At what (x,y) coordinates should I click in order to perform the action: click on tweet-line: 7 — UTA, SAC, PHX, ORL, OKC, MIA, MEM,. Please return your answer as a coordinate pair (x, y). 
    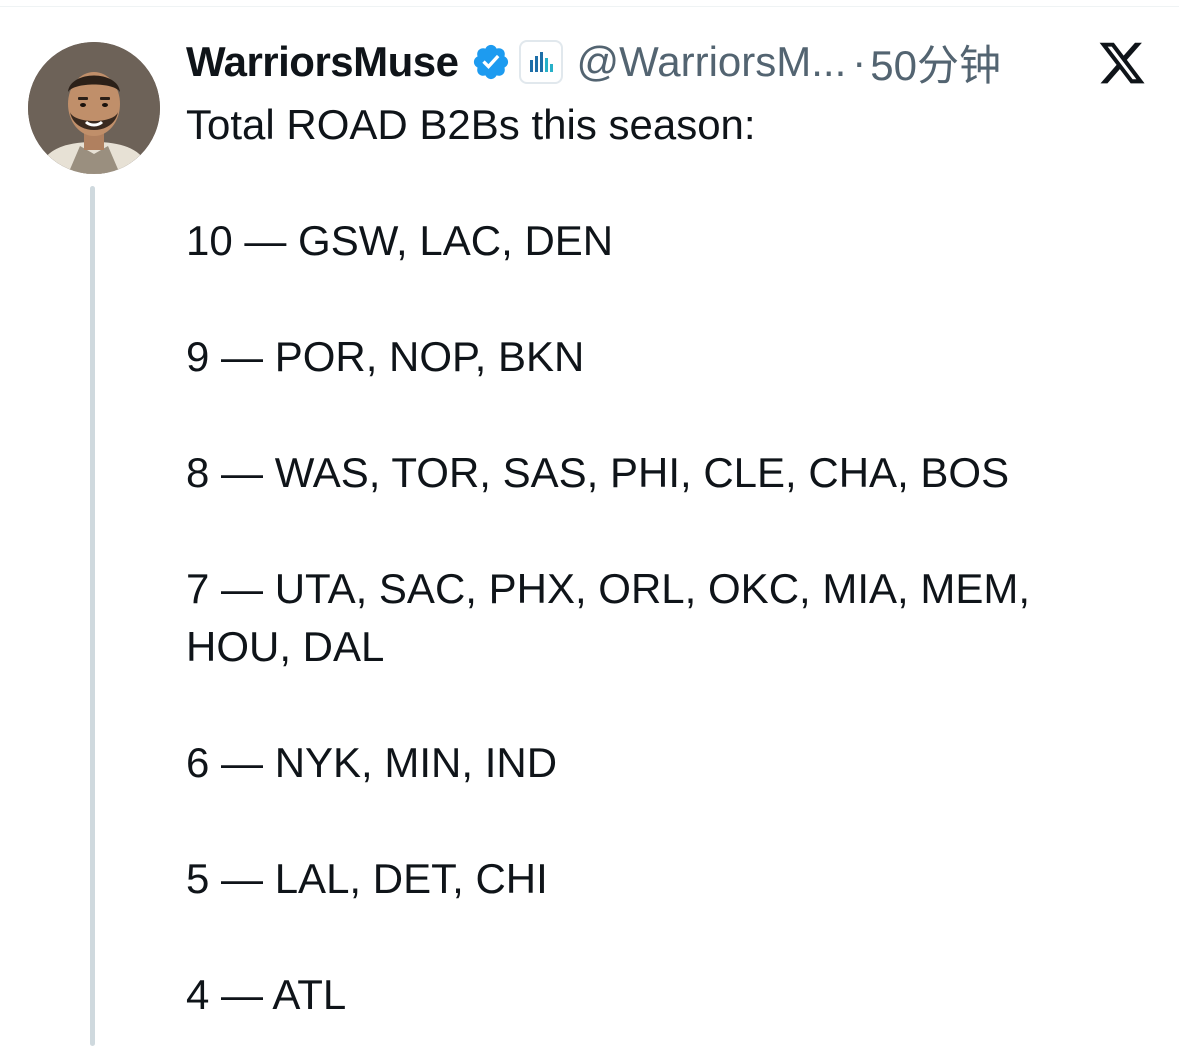
    Looking at the image, I should click on (608, 588).